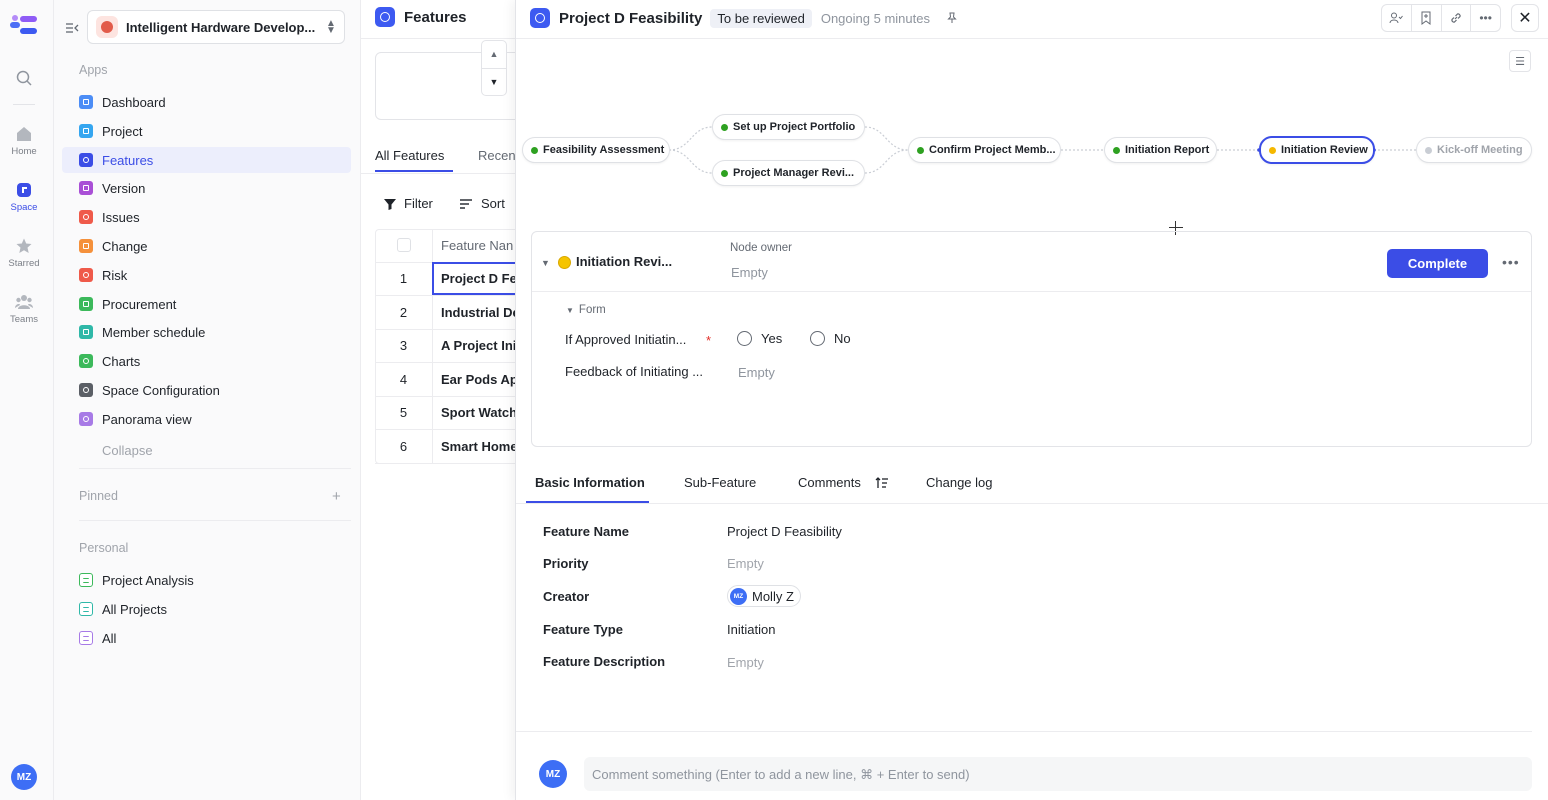  I want to click on sidebar-item-issues: Issues, so click(206, 217).